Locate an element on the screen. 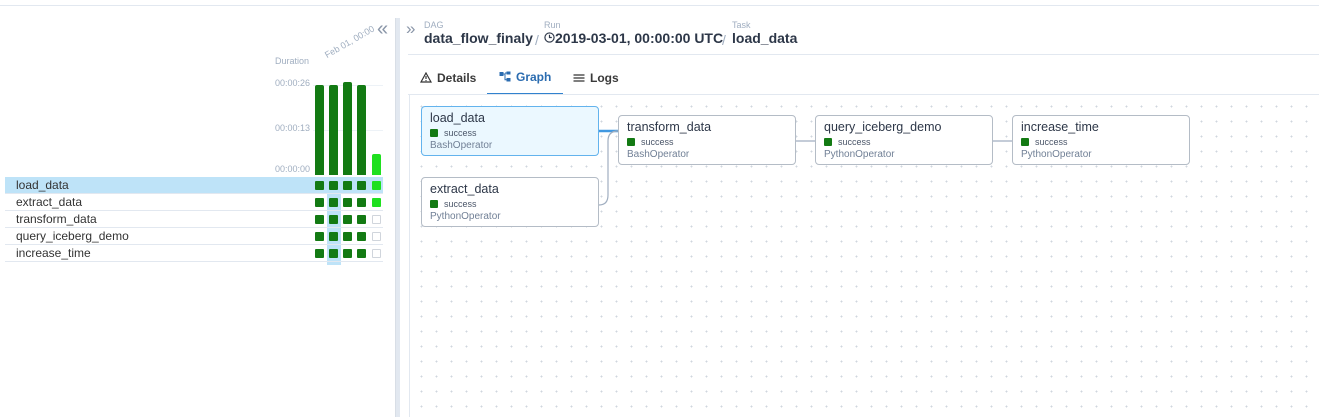  list-icon is located at coordinates (579, 77).